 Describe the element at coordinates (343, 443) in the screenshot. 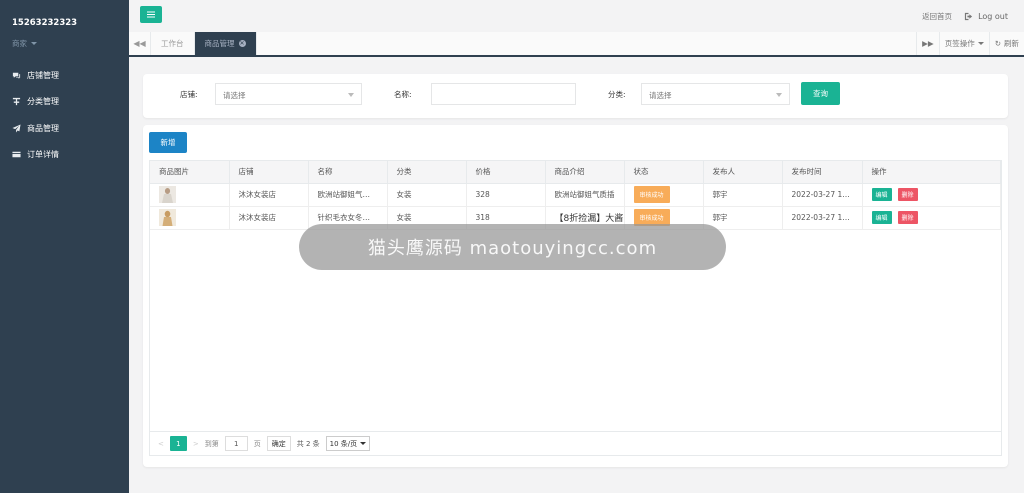

I see `page-size-value: 10 条/页` at that location.